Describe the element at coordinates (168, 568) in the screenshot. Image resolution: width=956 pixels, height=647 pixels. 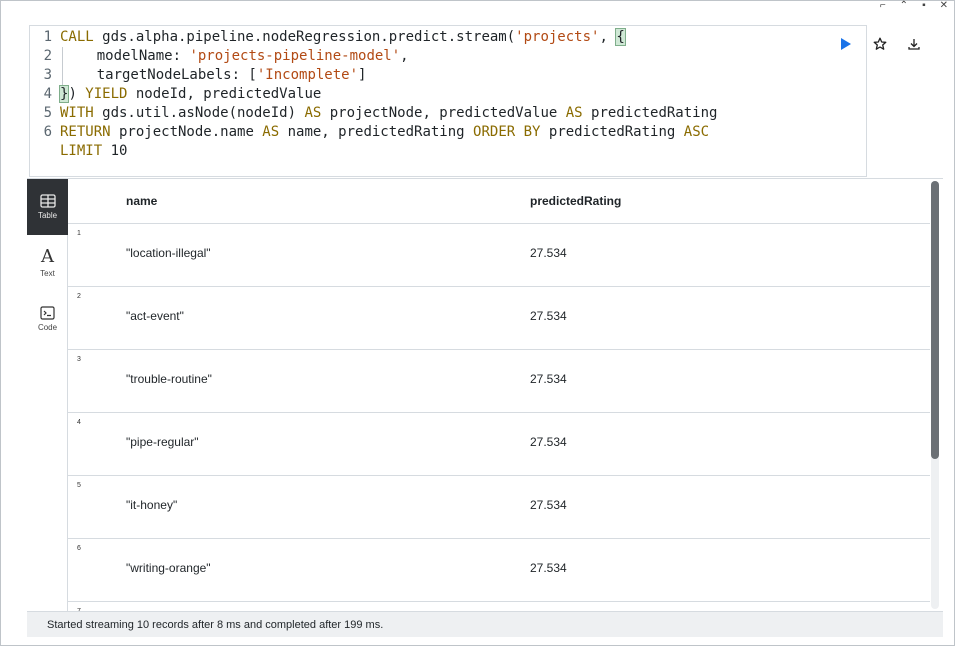
I see `cell-name: "writing-orange"` at that location.